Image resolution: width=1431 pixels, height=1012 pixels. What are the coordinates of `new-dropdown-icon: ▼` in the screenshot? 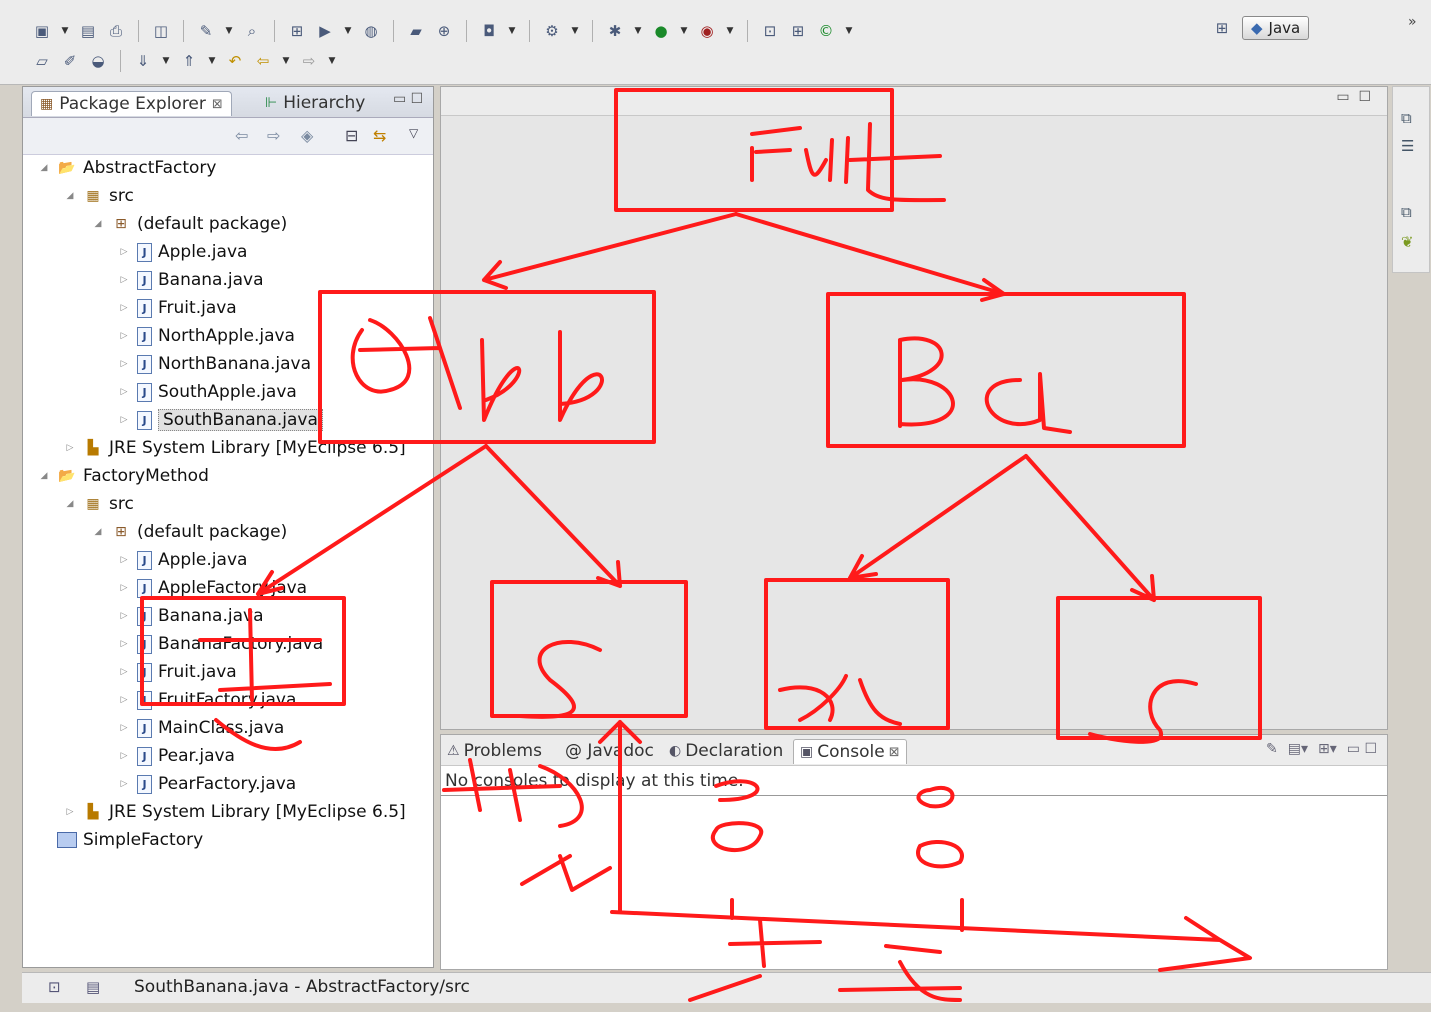 It's located at (65, 31).